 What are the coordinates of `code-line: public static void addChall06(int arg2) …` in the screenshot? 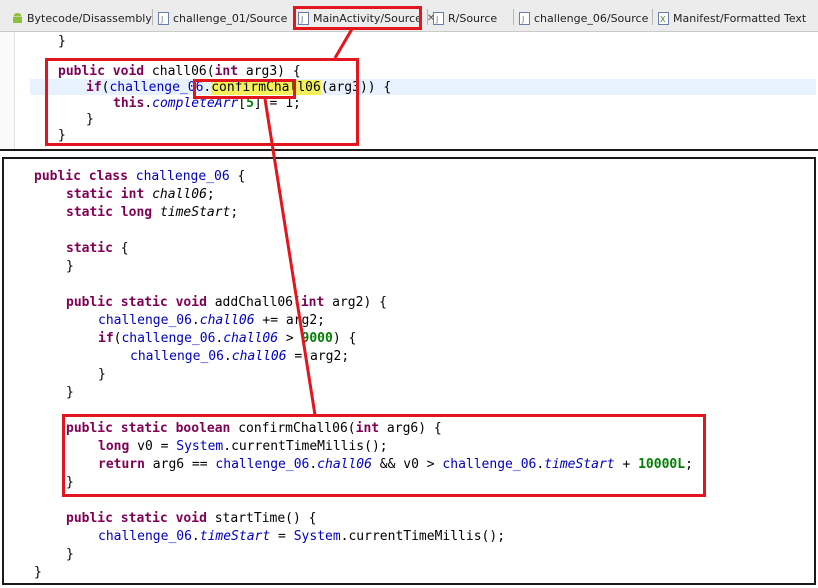 It's located at (226, 302).